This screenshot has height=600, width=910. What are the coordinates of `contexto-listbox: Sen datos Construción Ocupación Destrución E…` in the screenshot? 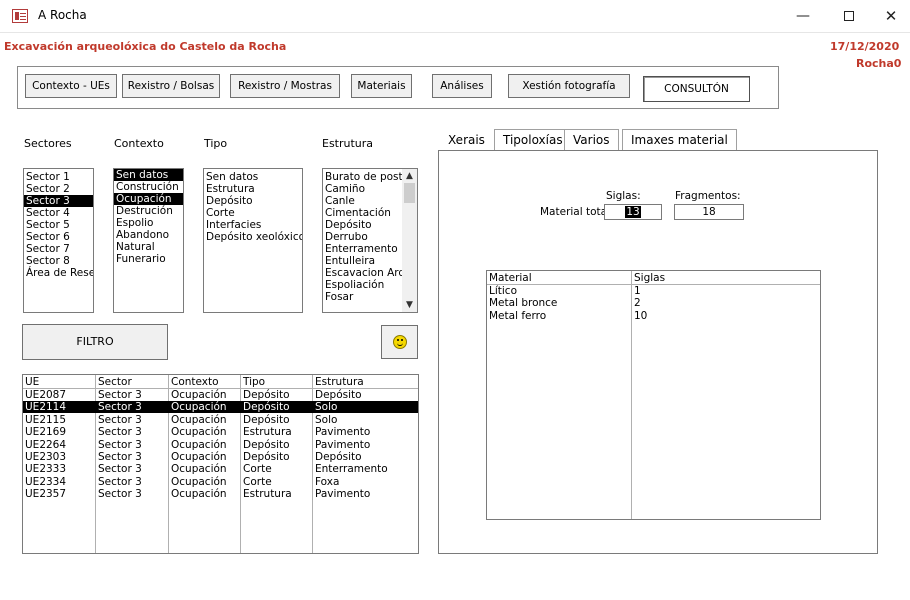 It's located at (148, 240).